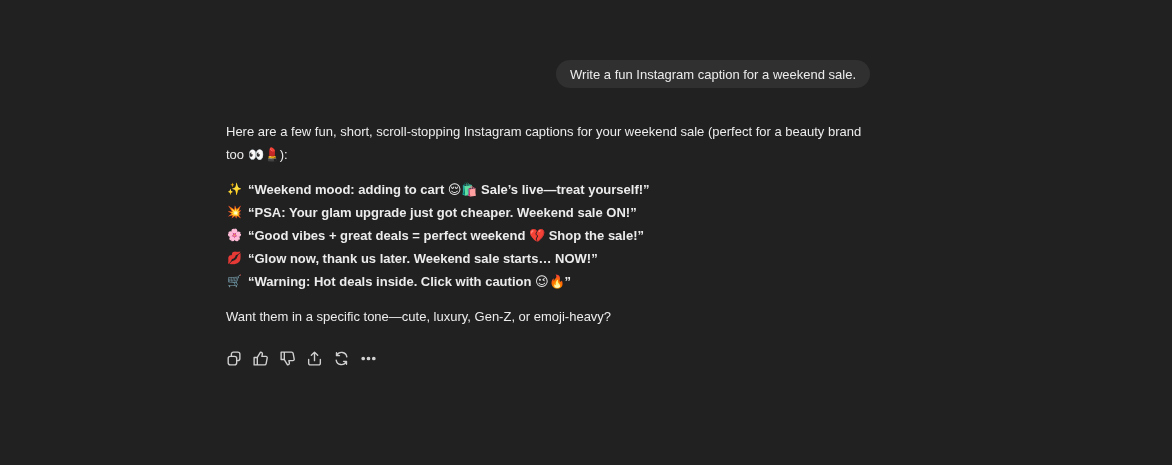 Image resolution: width=1172 pixels, height=465 pixels. I want to click on thumbs-down-button, so click(287, 358).